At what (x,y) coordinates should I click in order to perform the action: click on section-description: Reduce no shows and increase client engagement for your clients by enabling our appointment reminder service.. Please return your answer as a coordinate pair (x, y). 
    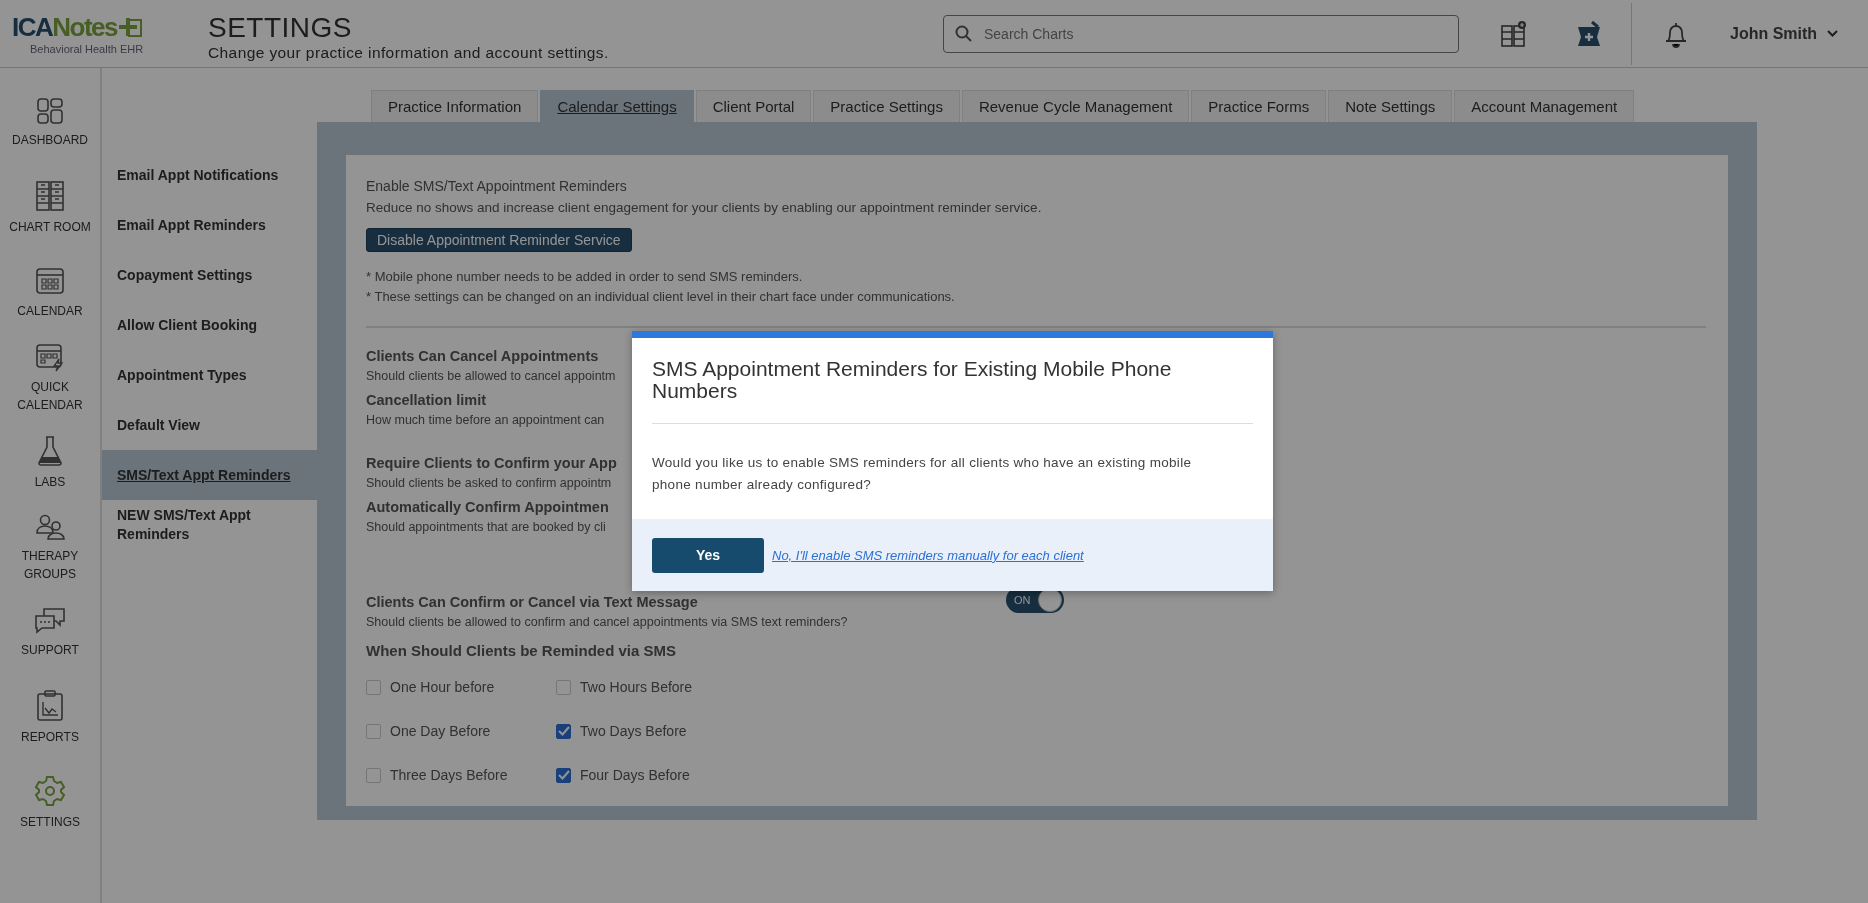
    Looking at the image, I should click on (704, 207).